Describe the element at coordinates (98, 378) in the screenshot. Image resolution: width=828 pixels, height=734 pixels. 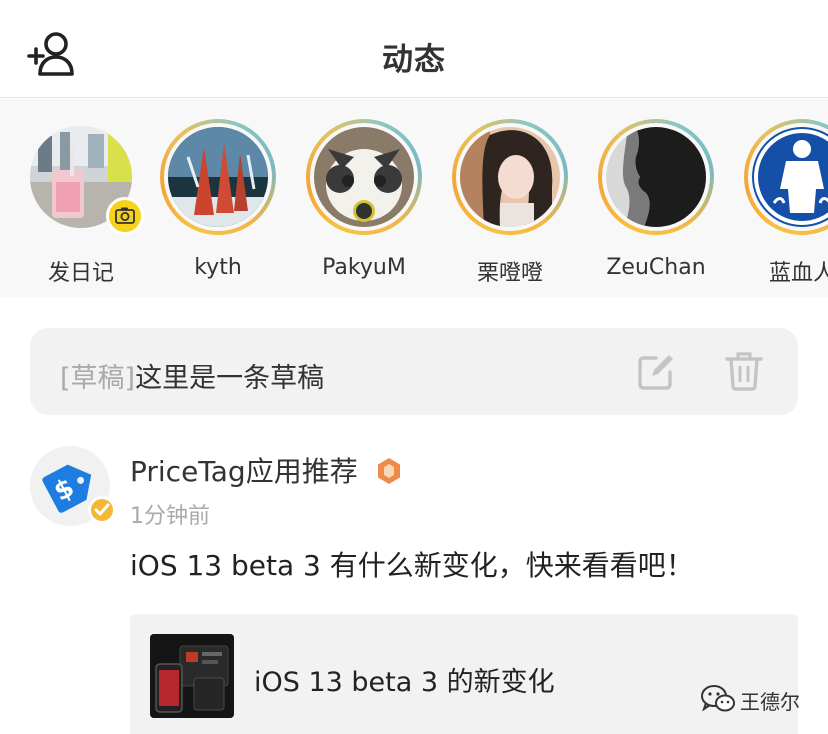
I see `draft-tag: [草稿]` at that location.